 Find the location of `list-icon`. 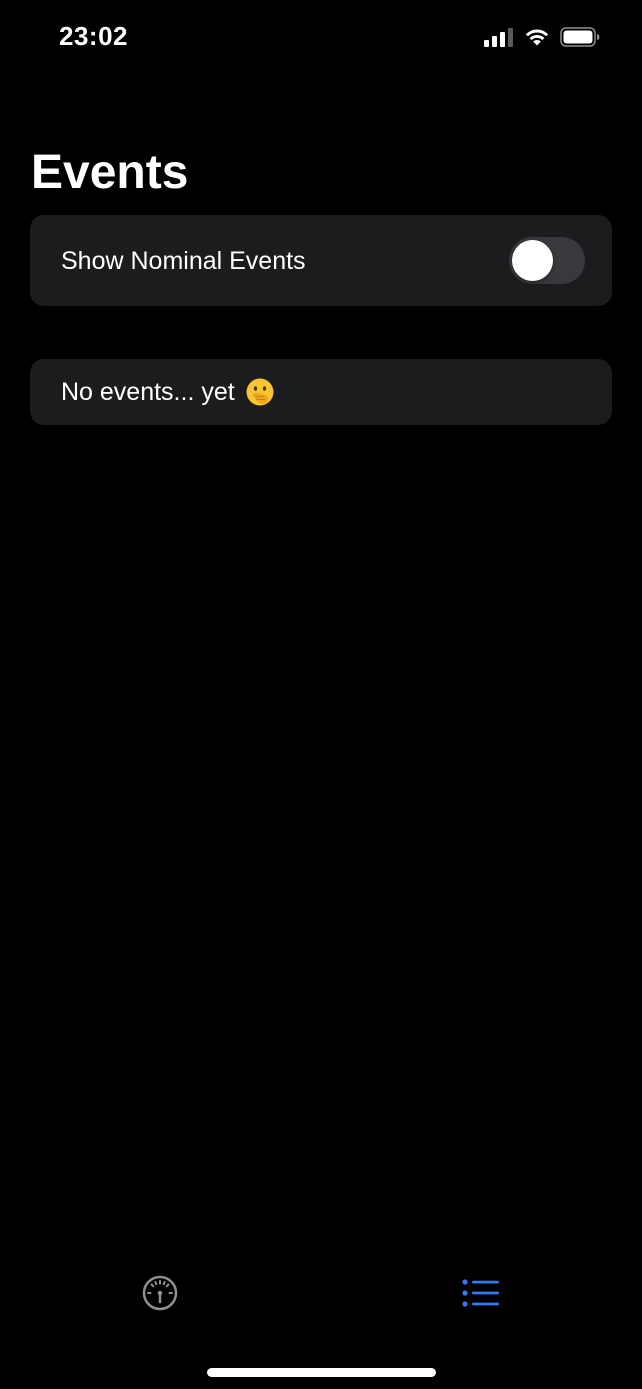

list-icon is located at coordinates (480, 1293).